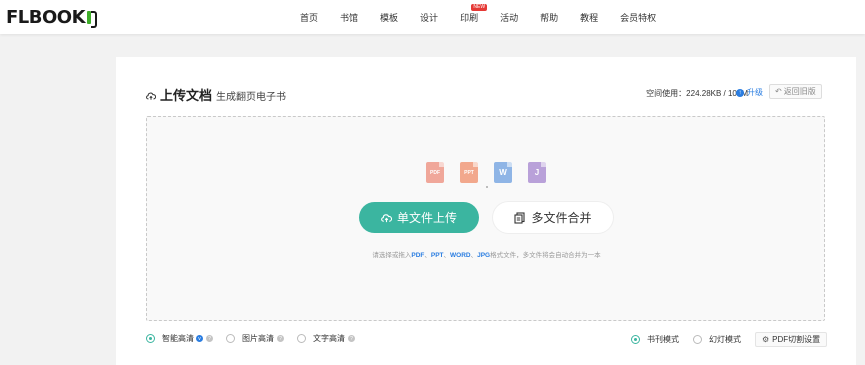  What do you see at coordinates (545, 255) in the screenshot?
I see `hint-suffix: 格式文件，多文件将会自动合并为一本` at bounding box center [545, 255].